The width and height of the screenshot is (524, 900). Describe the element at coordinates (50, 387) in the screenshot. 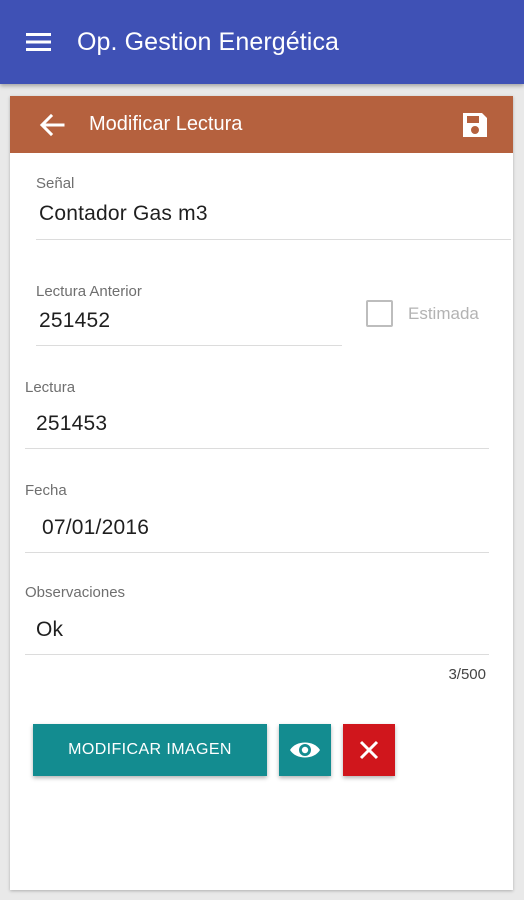

I see `lectura-label: Lectura` at that location.